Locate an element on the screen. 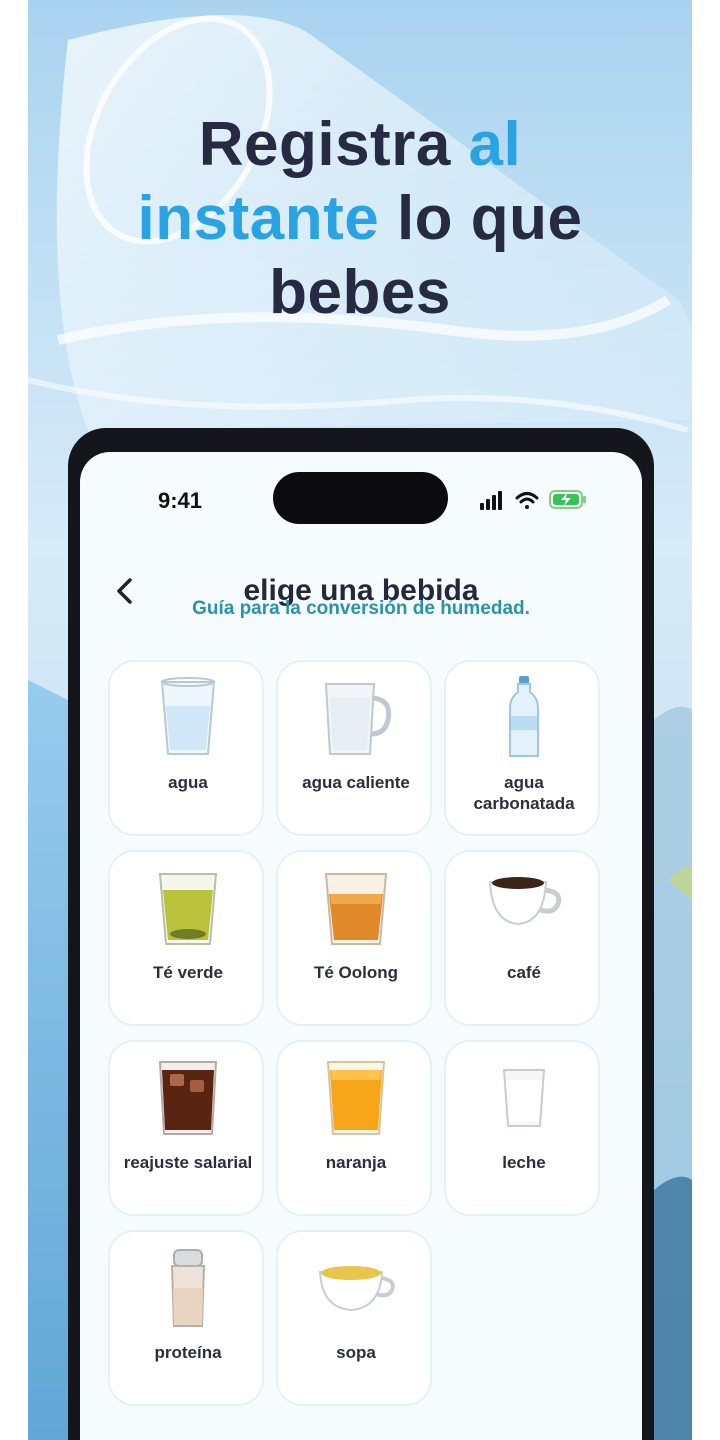  signal-icon is located at coordinates (491, 500).